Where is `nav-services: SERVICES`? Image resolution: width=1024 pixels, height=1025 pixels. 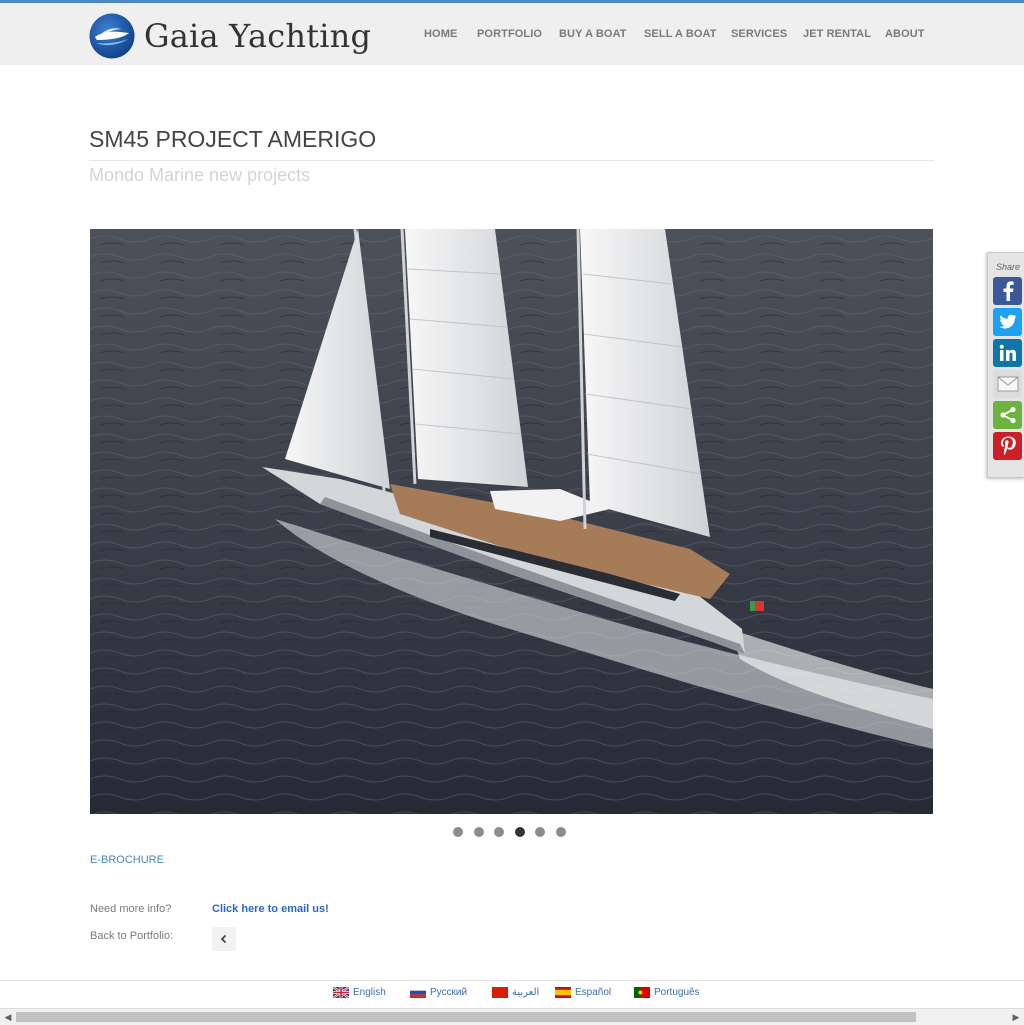 nav-services: SERVICES is located at coordinates (759, 34).